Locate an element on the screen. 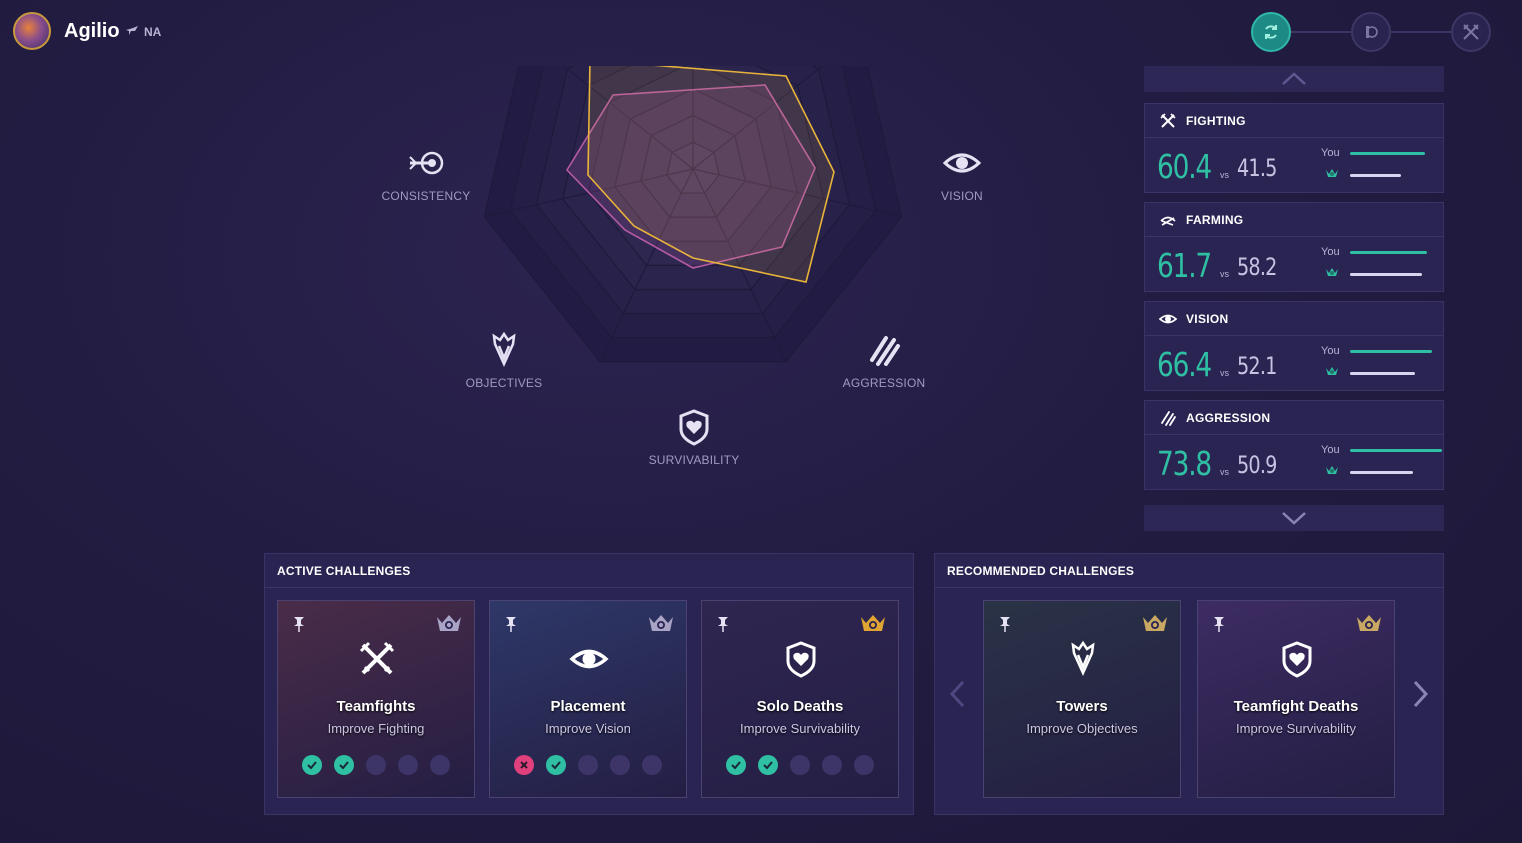  challenge-subtitle: Improve Objectives is located at coordinates (1082, 728).